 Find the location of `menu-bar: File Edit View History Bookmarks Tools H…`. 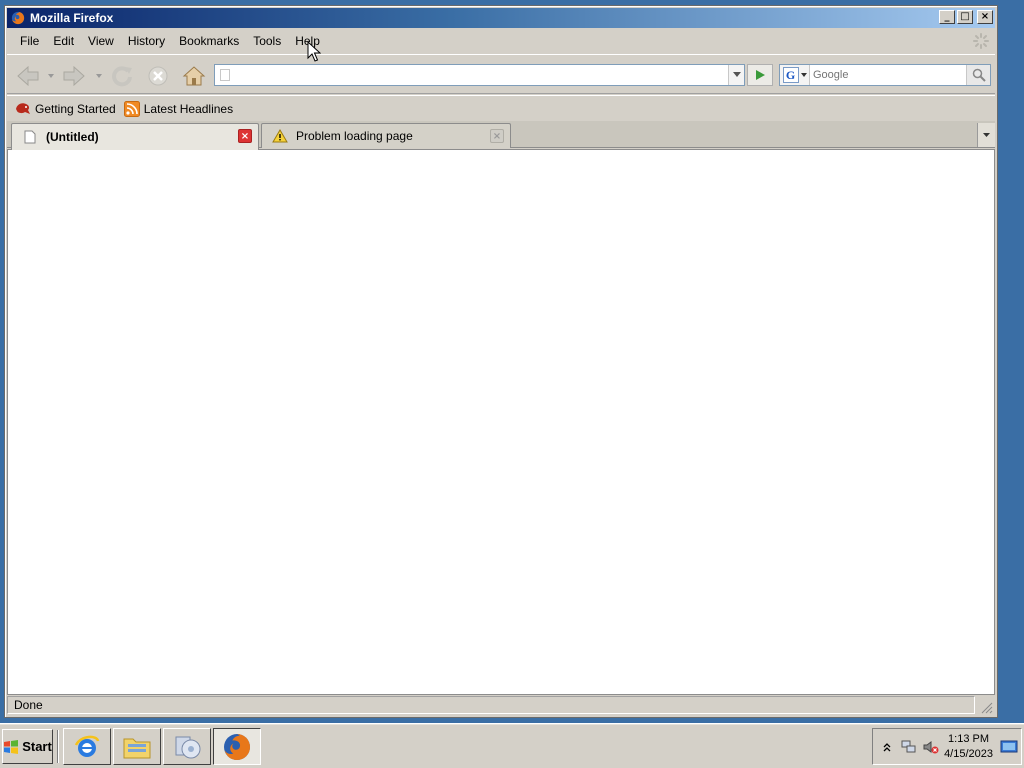

menu-bar: File Edit View History Bookmarks Tools H… is located at coordinates (501, 41).